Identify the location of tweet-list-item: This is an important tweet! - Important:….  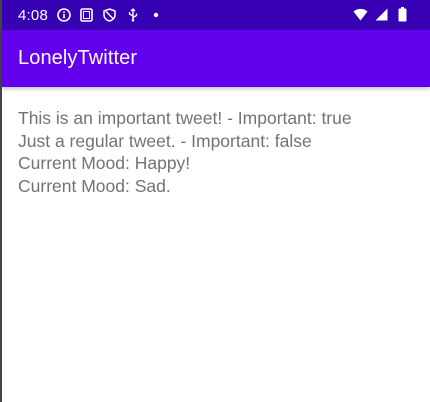
(185, 118).